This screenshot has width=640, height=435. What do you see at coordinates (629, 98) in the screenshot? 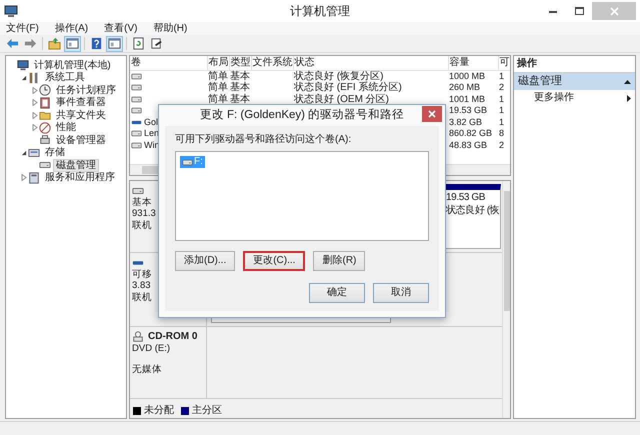
I see `submenu-arrow-icon` at bounding box center [629, 98].